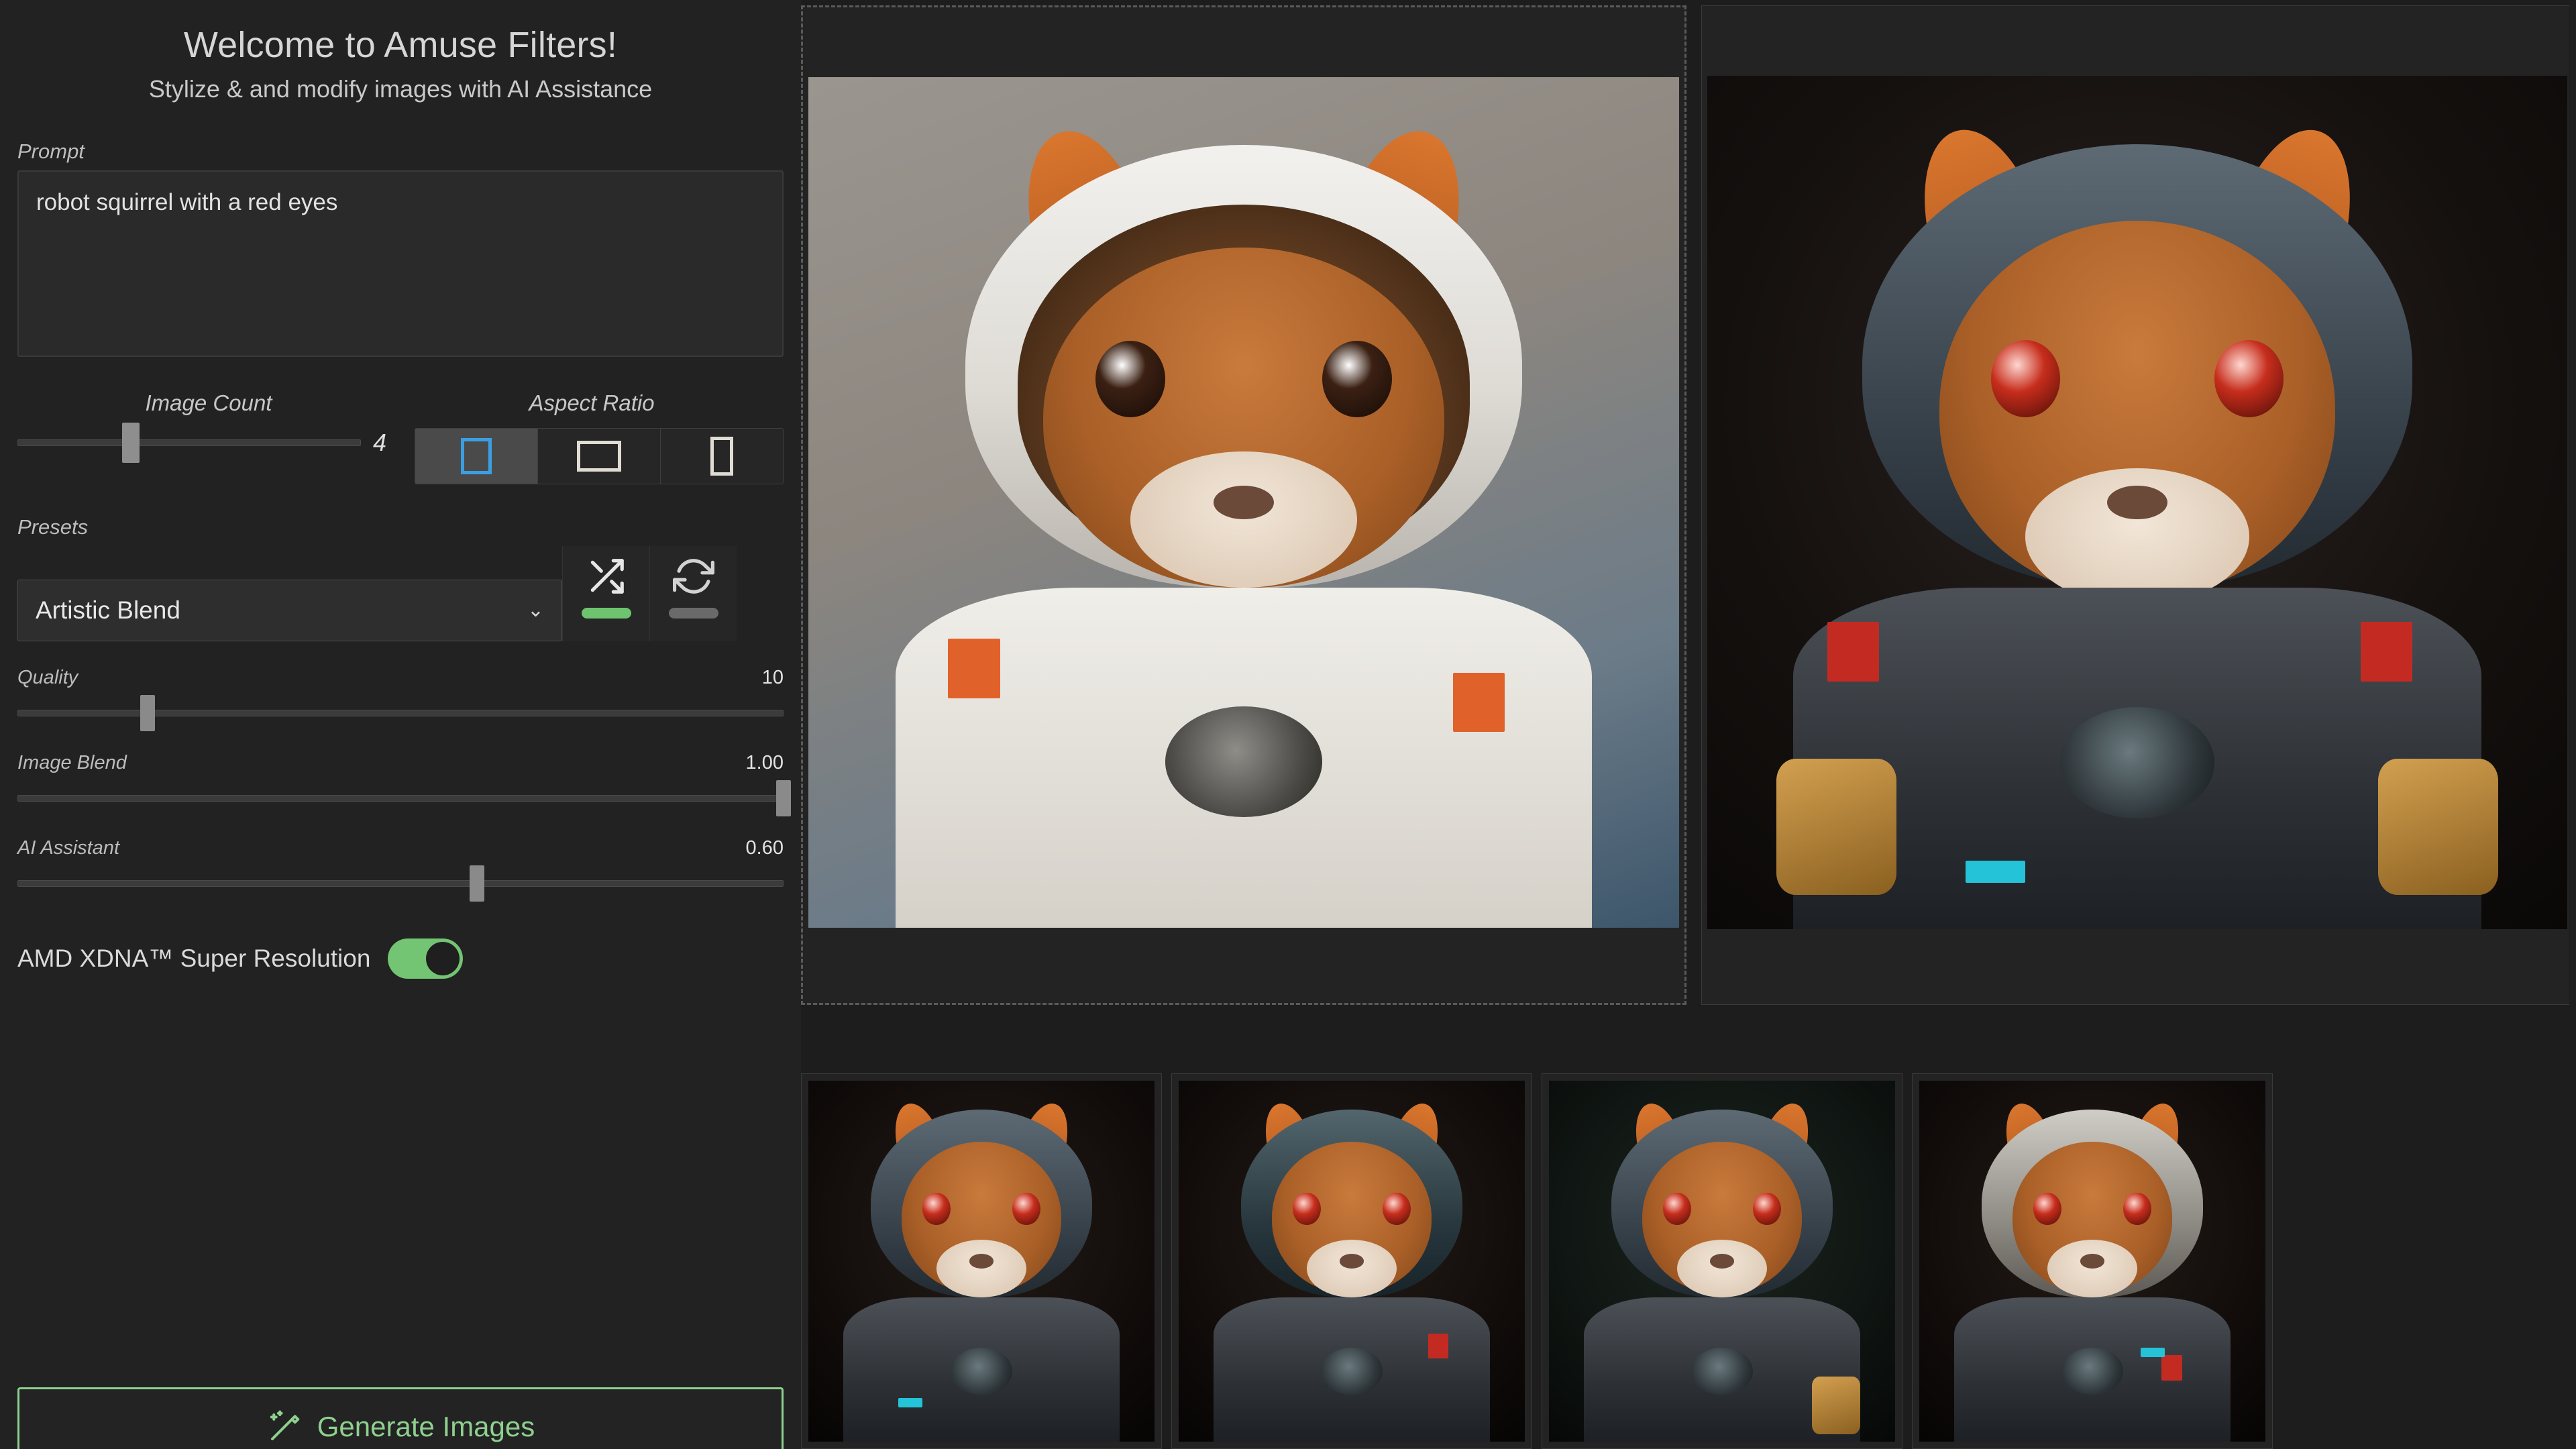  I want to click on presets-selected-value: Artistic Blend, so click(108, 610).